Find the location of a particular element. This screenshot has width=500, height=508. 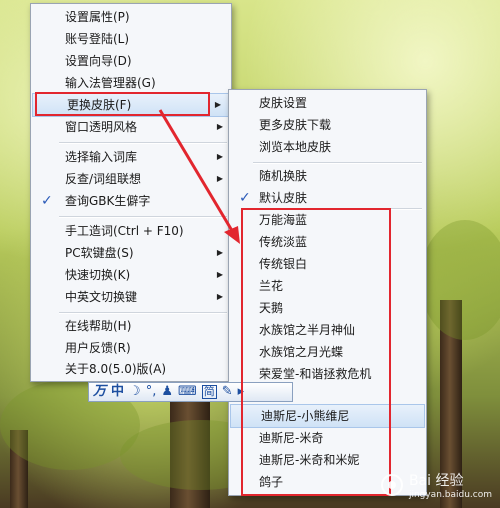

menu-item-online-help: 在线帮助(H) is located at coordinates (131, 326).